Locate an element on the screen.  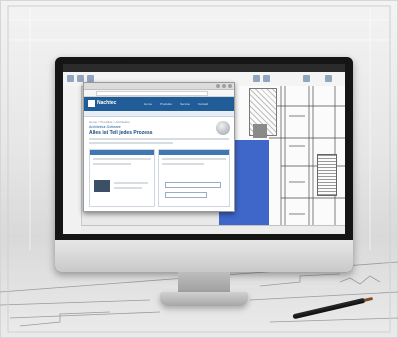
content-panel-left is located at coordinates (122, 178).